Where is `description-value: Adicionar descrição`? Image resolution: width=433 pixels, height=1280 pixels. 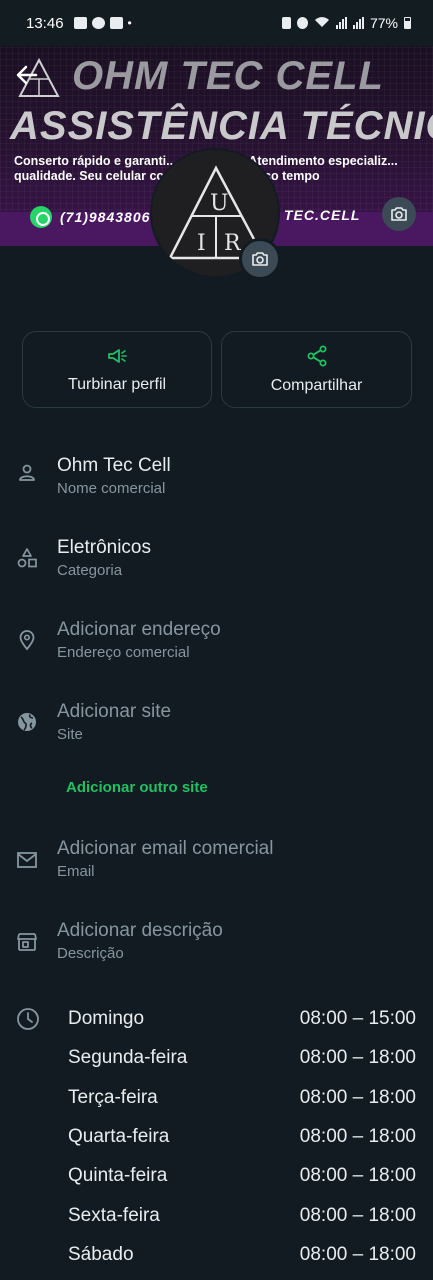 description-value: Adicionar descrição is located at coordinates (140, 930).